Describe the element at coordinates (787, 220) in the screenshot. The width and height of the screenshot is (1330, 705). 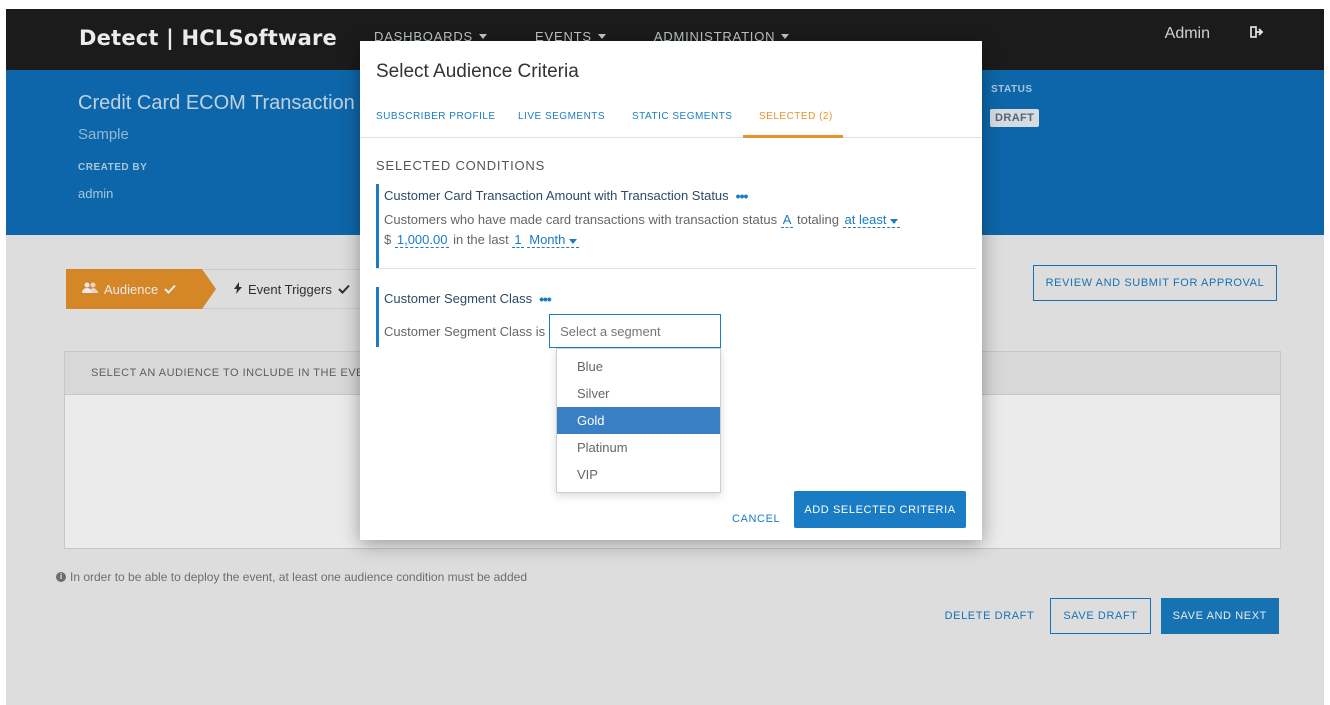
I see `transaction-status-value: A` at that location.